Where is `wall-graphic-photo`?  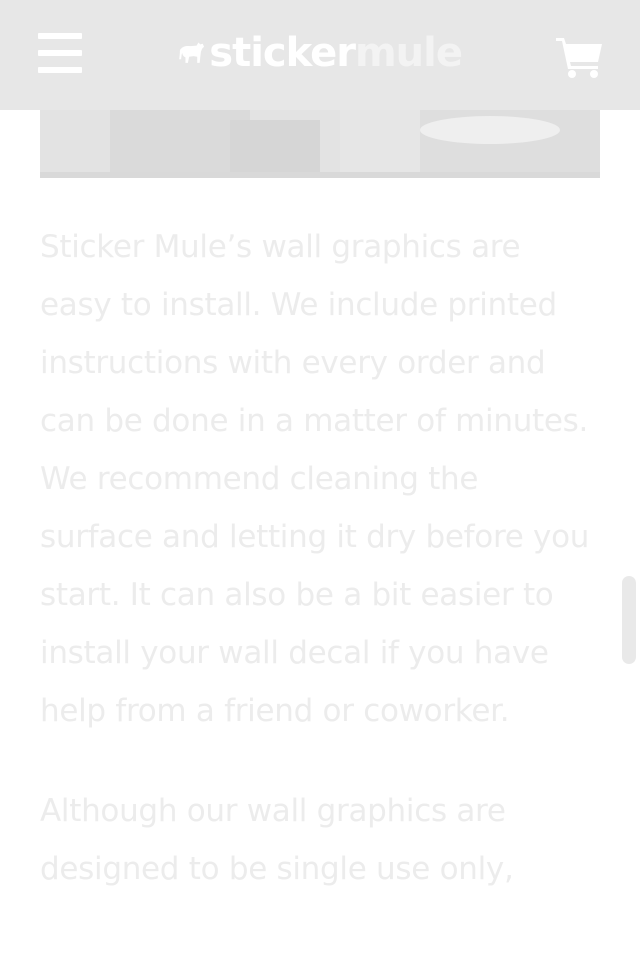
wall-graphic-photo is located at coordinates (320, 144).